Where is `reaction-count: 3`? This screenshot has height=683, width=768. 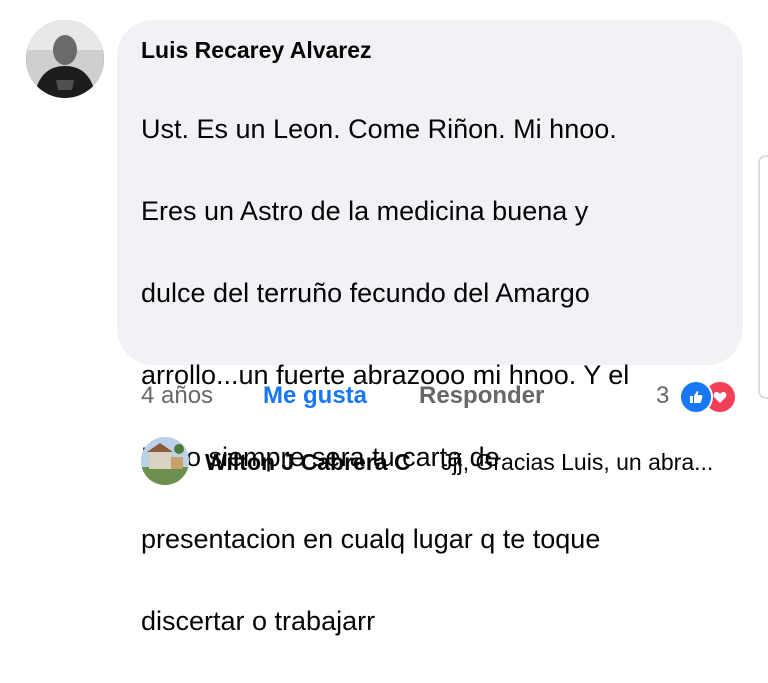 reaction-count: 3 is located at coordinates (662, 396).